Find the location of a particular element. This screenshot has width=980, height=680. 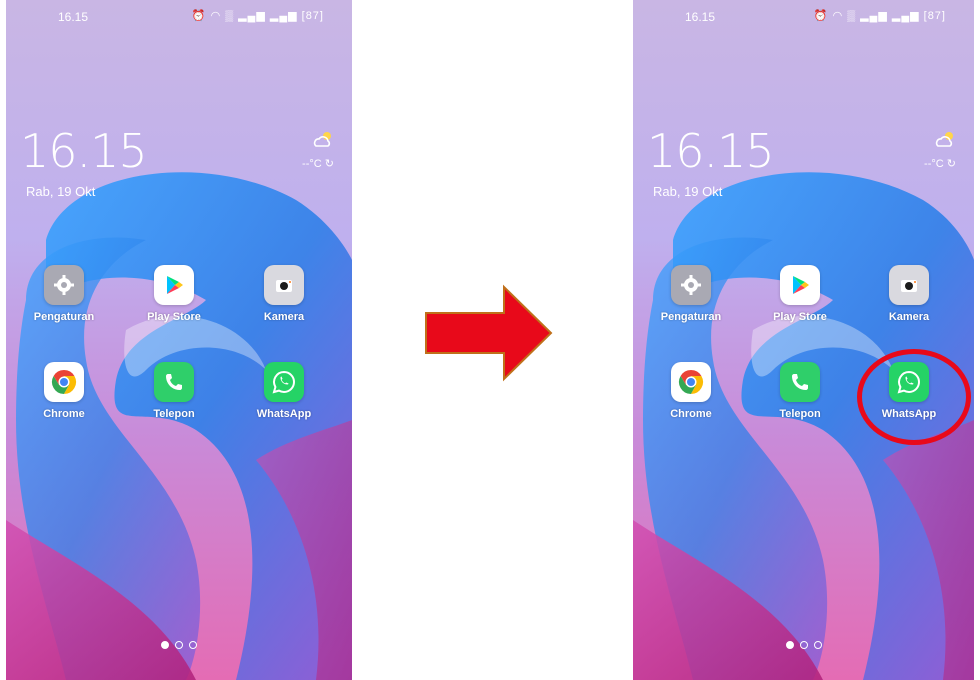

app-label: WhatsApp is located at coordinates (284, 414).